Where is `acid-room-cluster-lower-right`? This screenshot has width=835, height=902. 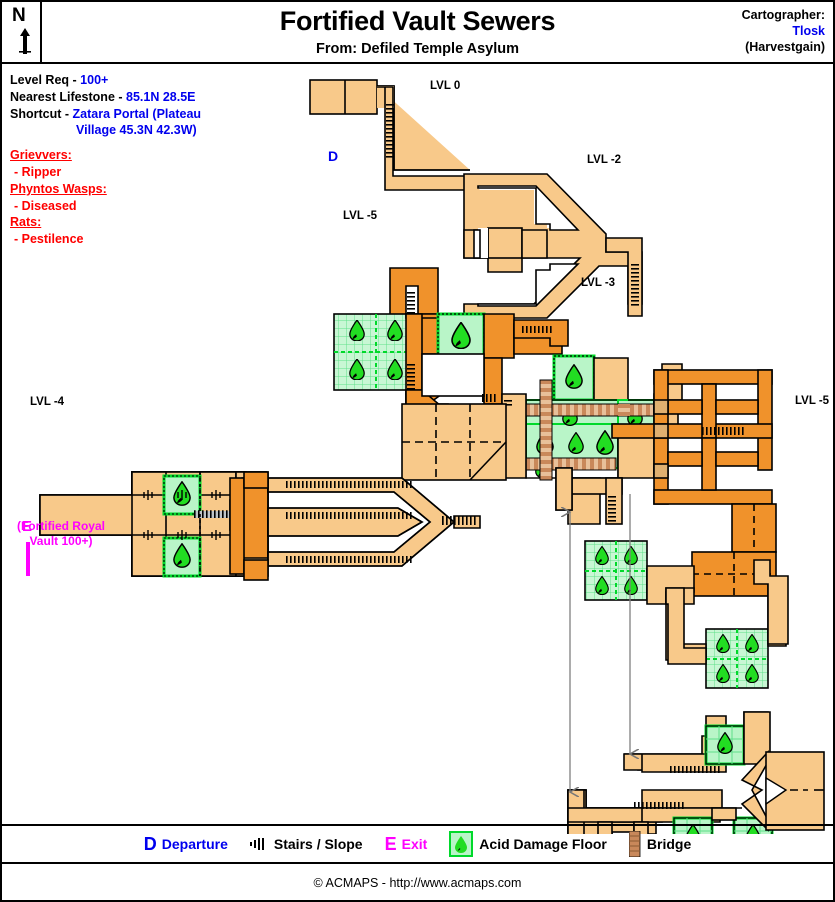 acid-room-cluster-lower-right is located at coordinates (737, 658).